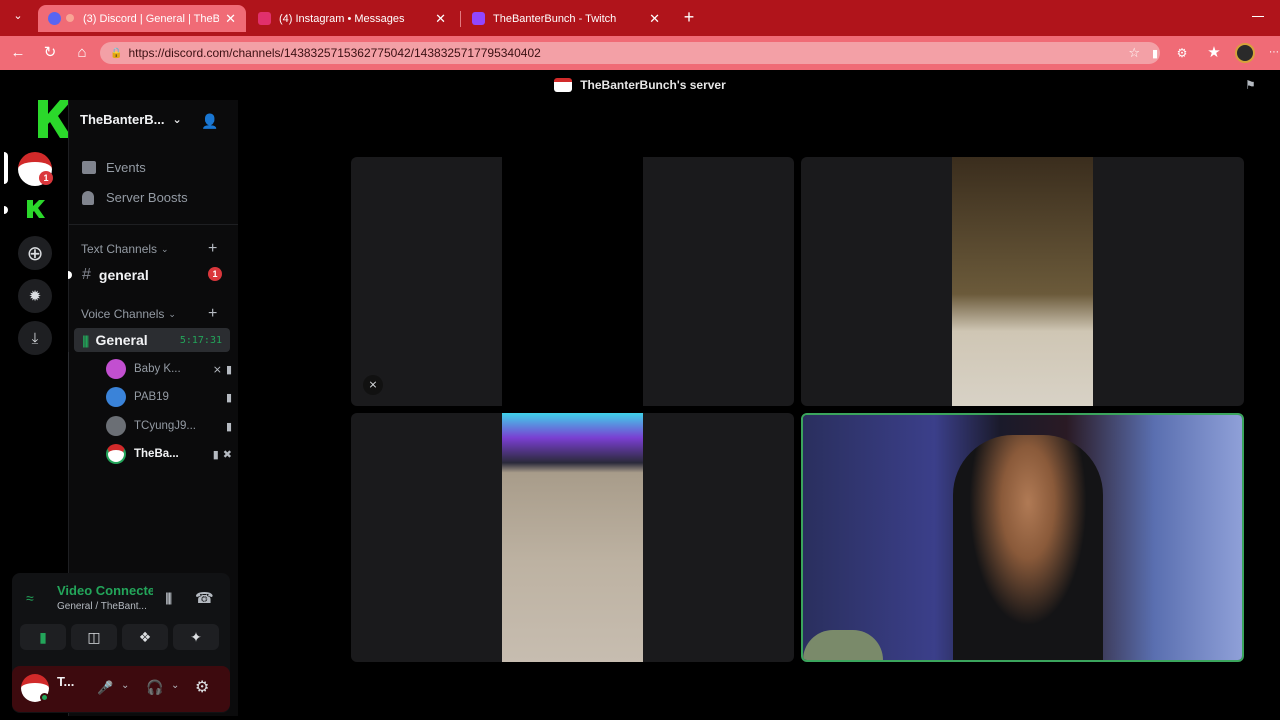 Image resolution: width=1280 pixels, height=720 pixels. What do you see at coordinates (217, 369) in the screenshot?
I see `muted-icon: ⨯` at bounding box center [217, 369].